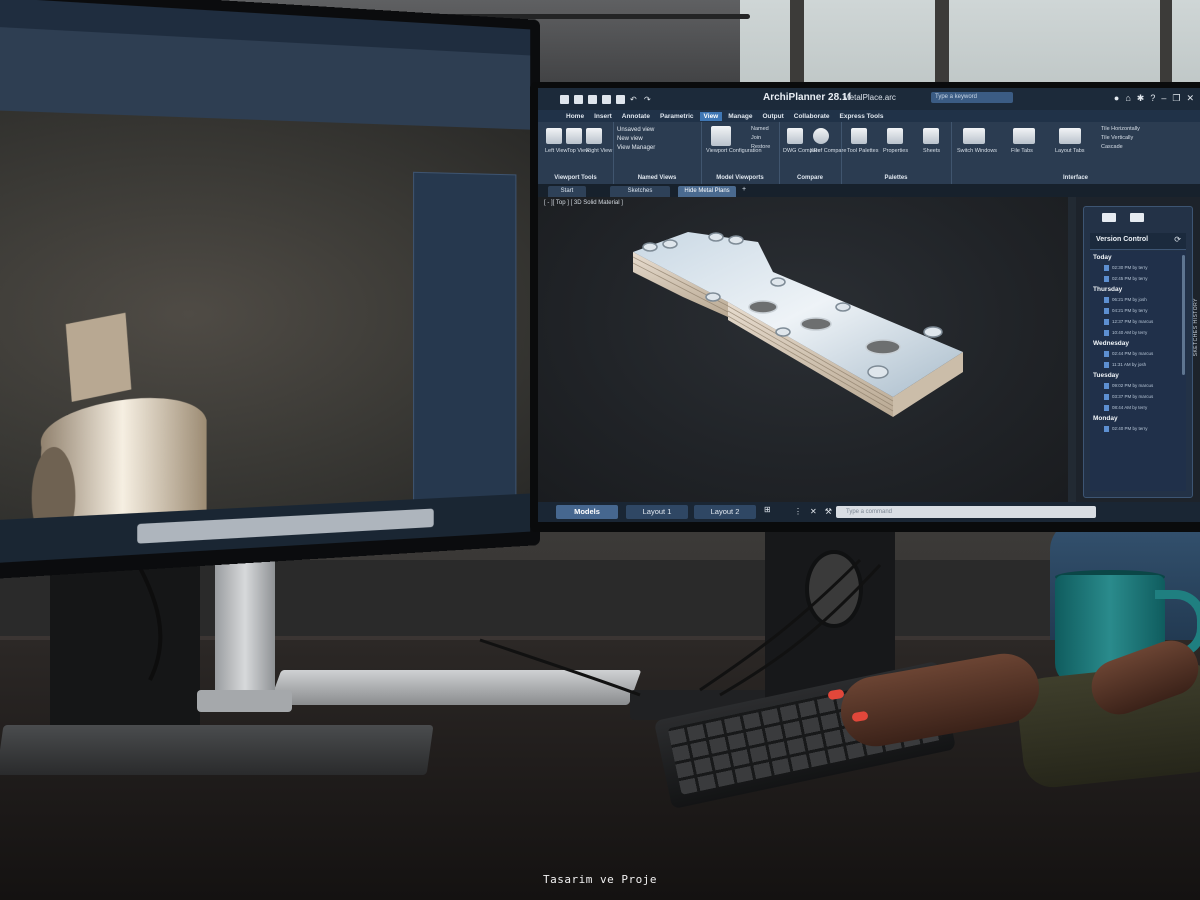 Image resolution: width=1200 pixels, height=900 pixels. Describe the element at coordinates (707, 191) in the screenshot. I see `doc-tab-metal-plans: Hide Metal Plans` at that location.